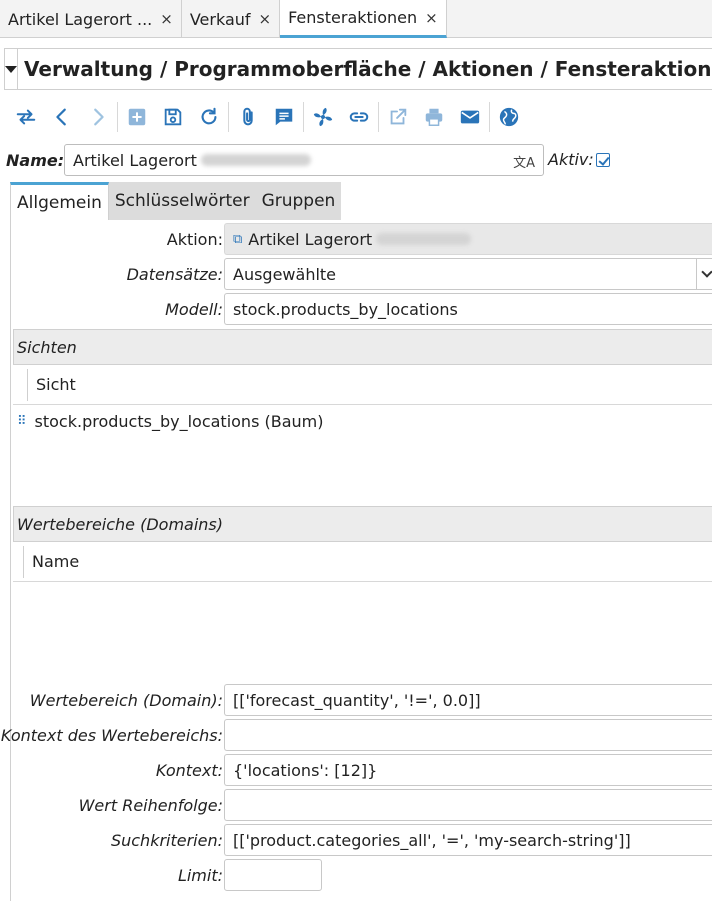  Describe the element at coordinates (345, 309) in the screenshot. I see `modell-value: stock.products_by_locations` at that location.